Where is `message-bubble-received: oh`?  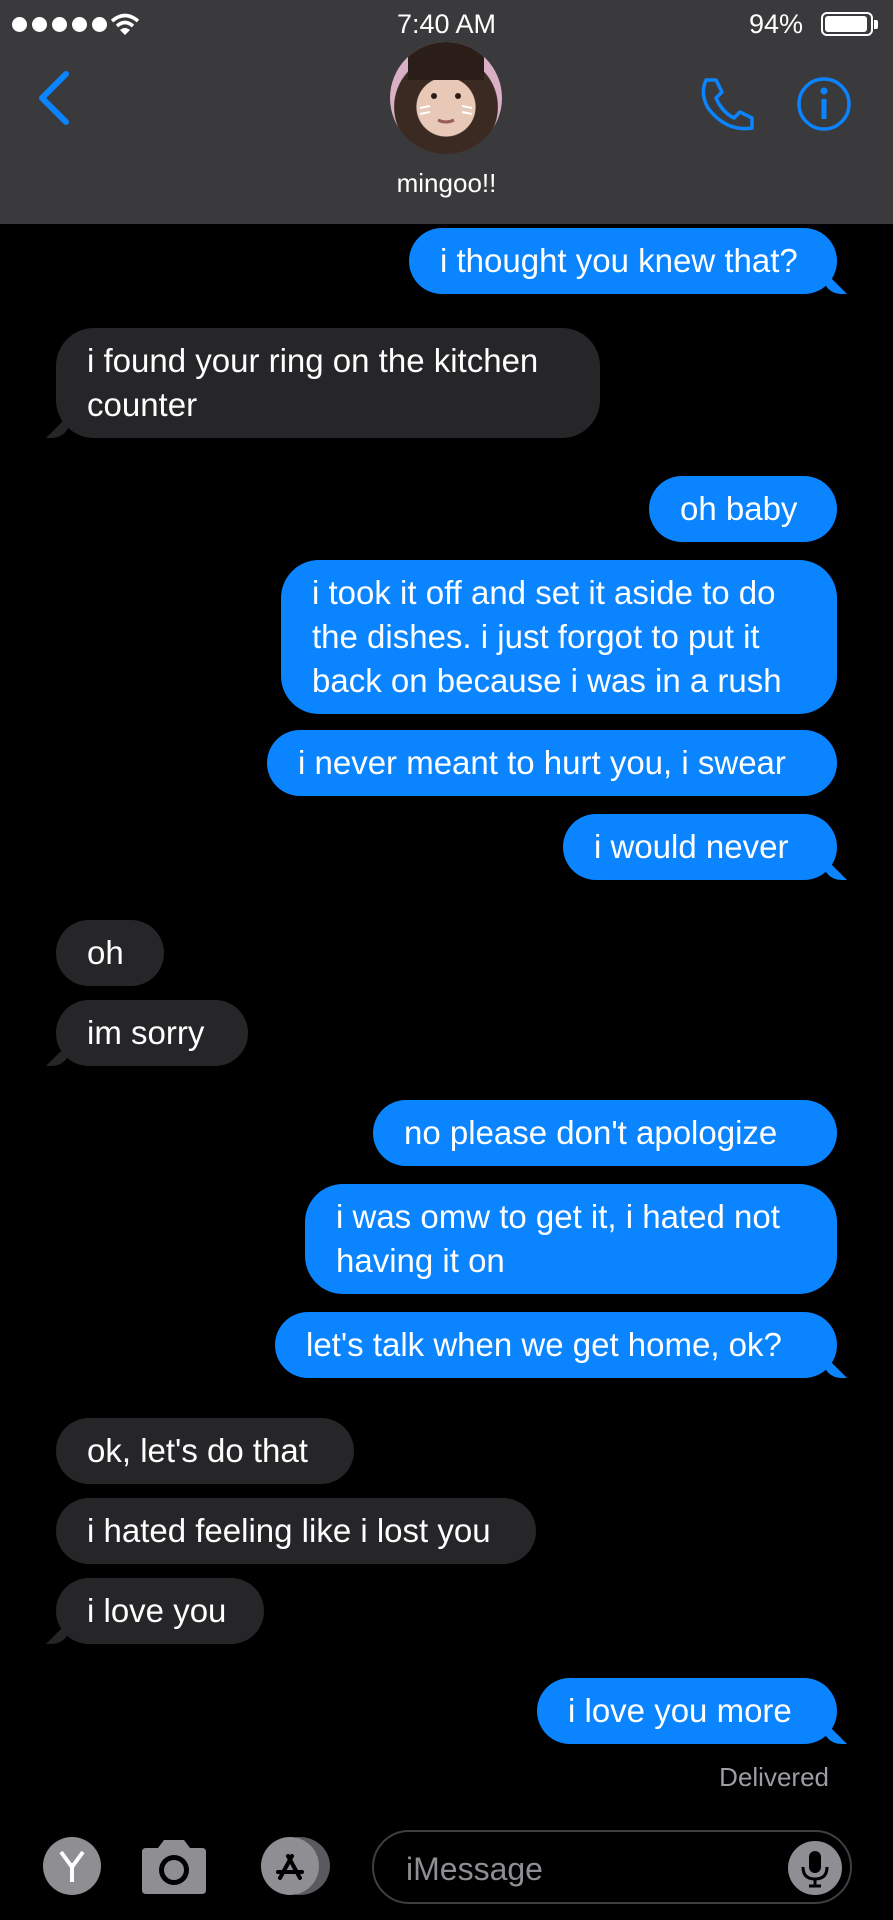 message-bubble-received: oh is located at coordinates (110, 953).